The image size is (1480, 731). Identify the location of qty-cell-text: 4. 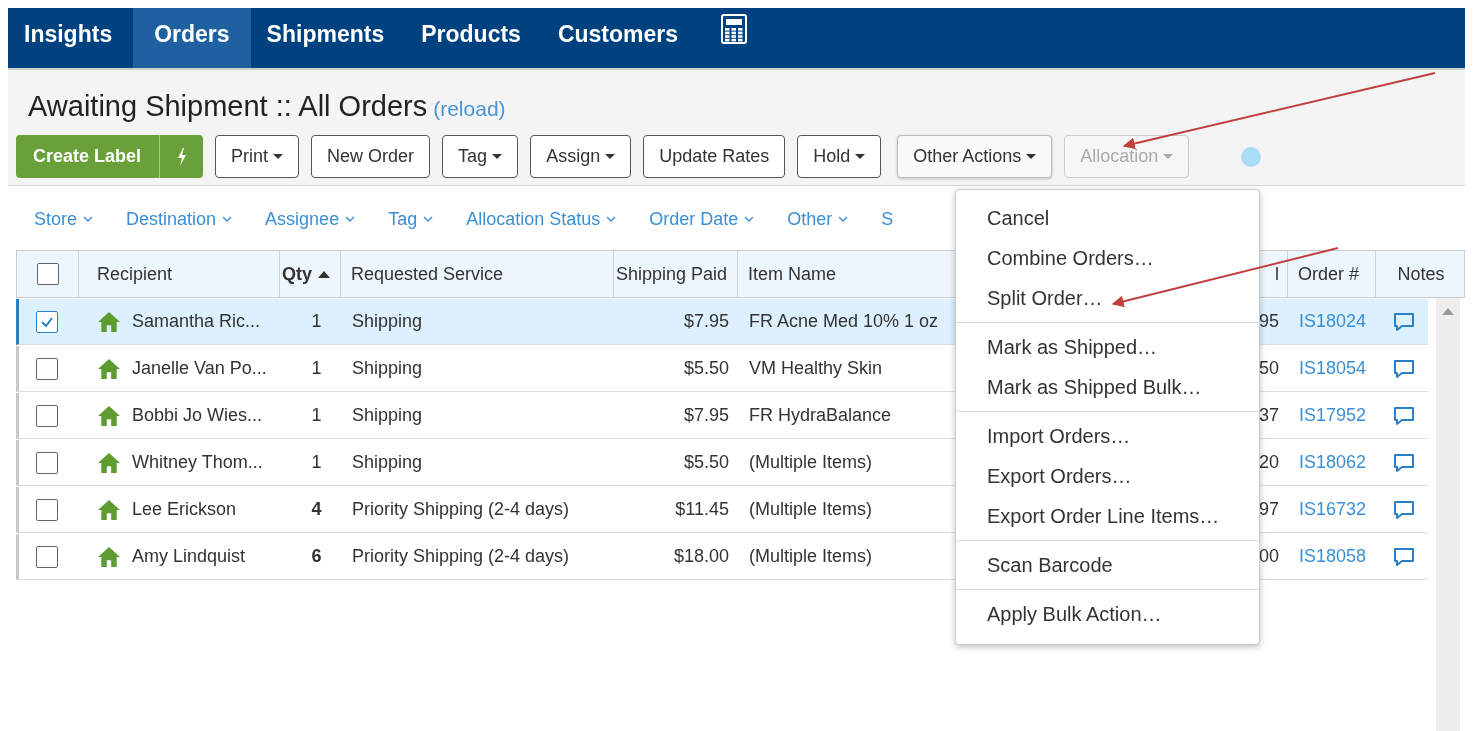
(316, 509).